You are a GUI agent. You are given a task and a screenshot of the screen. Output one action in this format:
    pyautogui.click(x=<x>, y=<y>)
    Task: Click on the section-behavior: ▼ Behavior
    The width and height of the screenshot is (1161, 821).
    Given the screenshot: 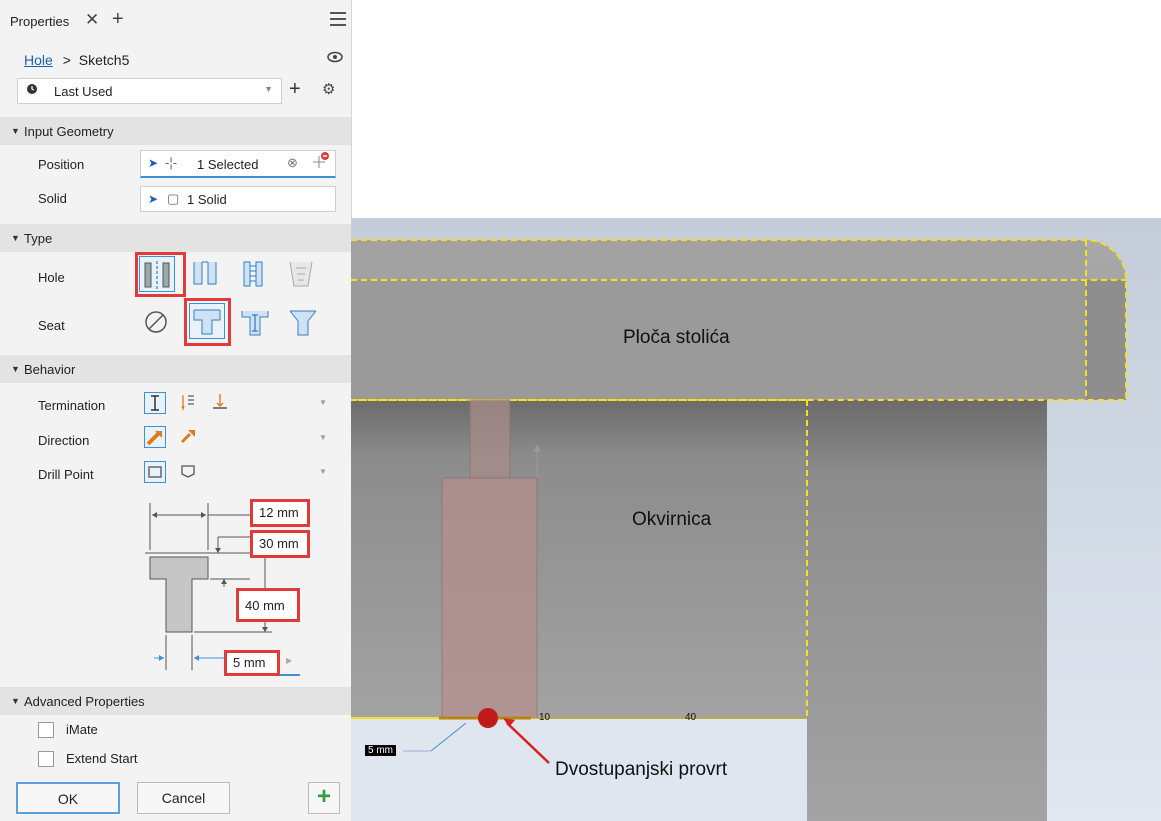 What is the action you would take?
    pyautogui.click(x=175, y=369)
    